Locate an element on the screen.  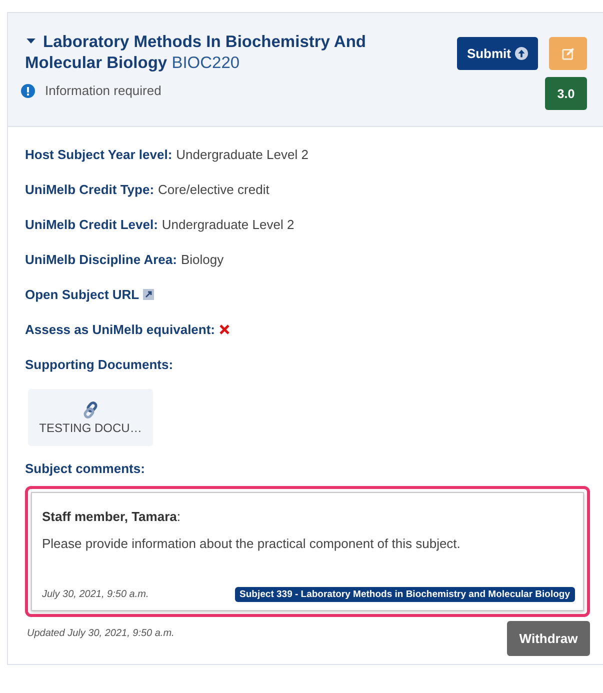
field-value: Biology is located at coordinates (202, 259).